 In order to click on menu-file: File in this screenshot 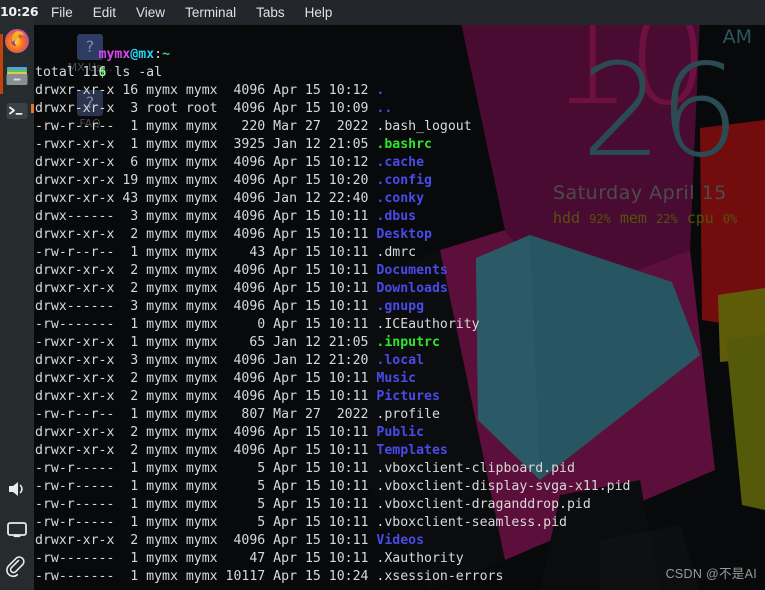, I will do `click(62, 12)`.